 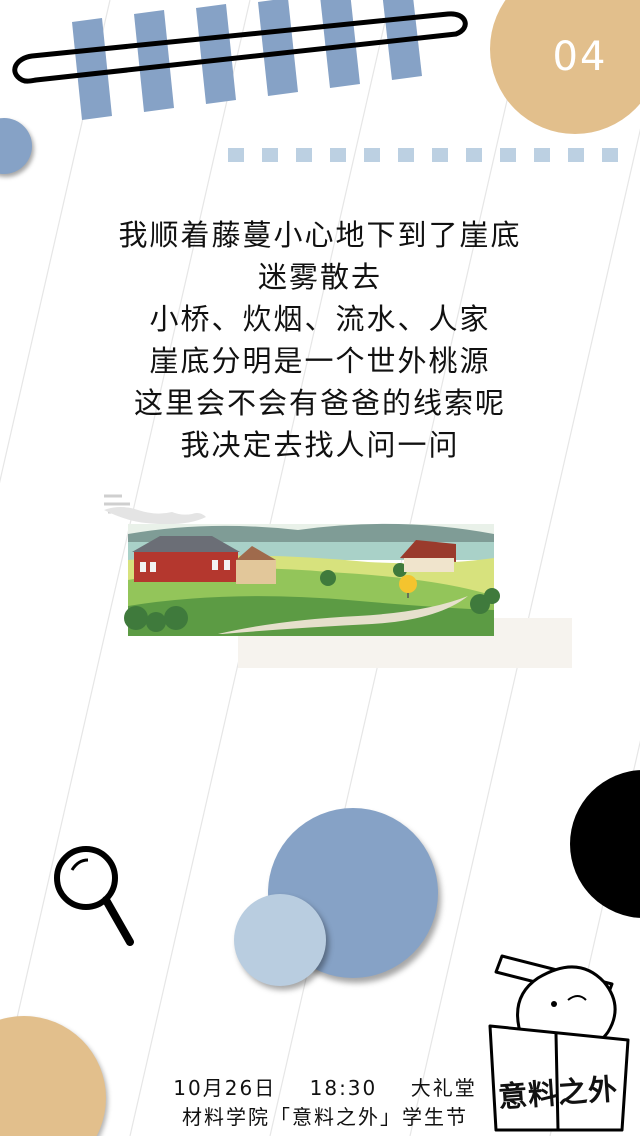 I want to click on small-light-blue-circle, so click(x=280, y=940).